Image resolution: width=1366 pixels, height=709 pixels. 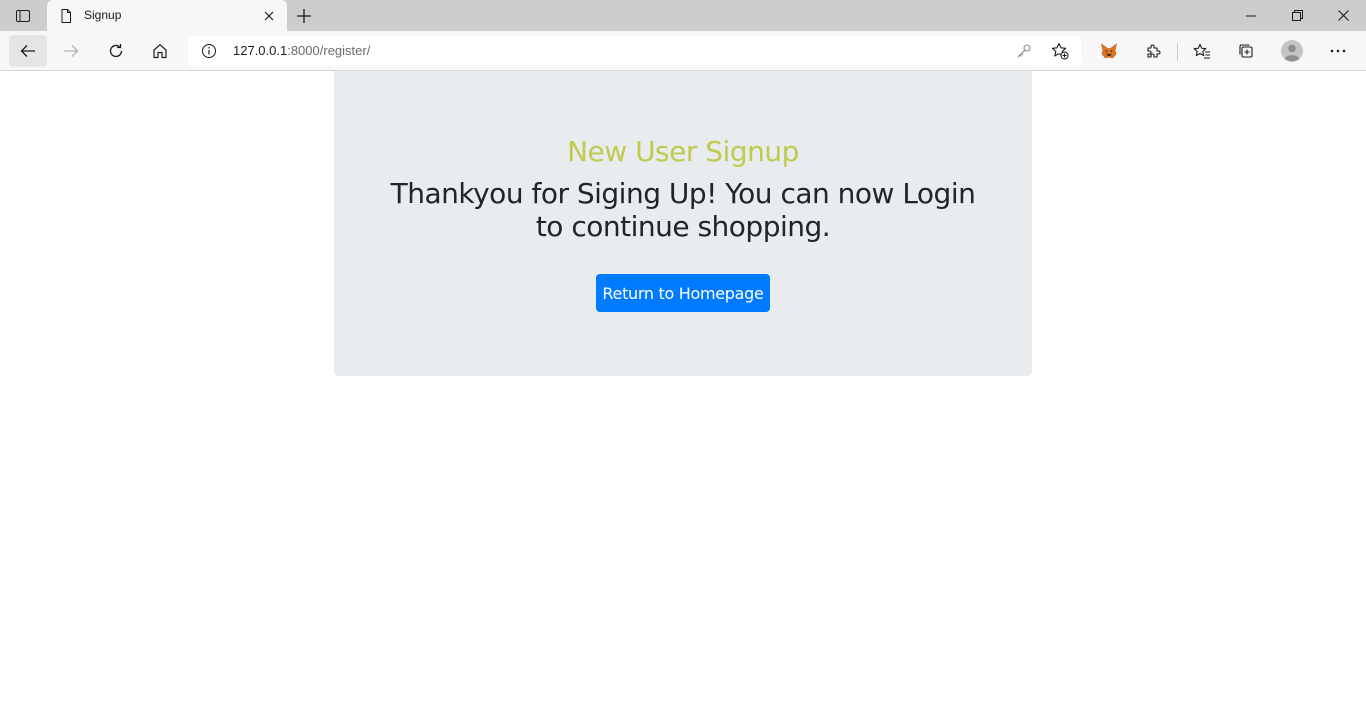 I want to click on page-title: New User Signup, so click(x=683, y=151).